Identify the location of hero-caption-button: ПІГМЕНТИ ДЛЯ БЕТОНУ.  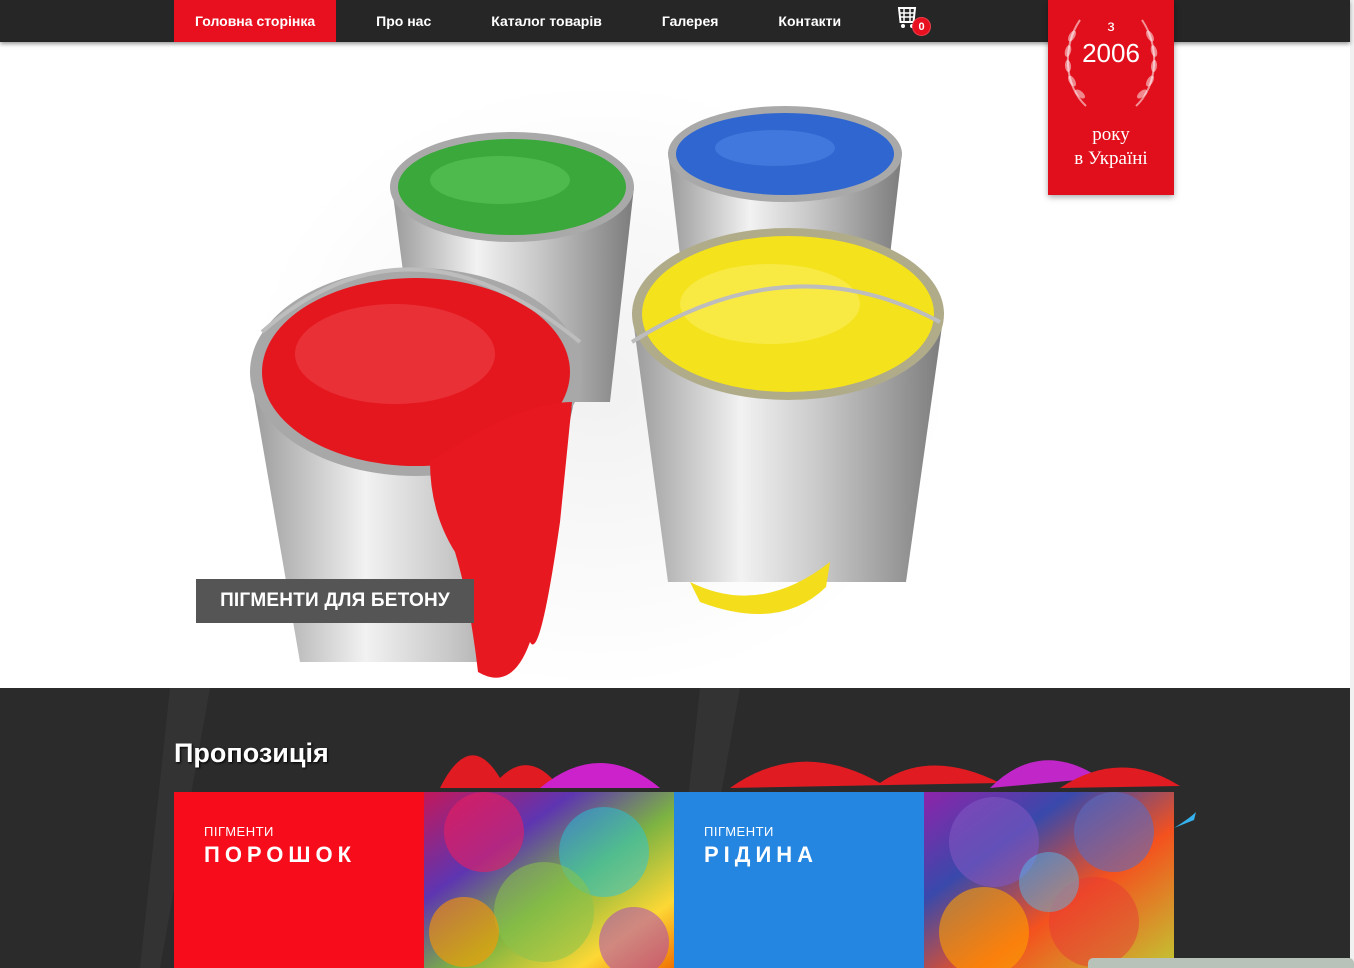
(335, 601).